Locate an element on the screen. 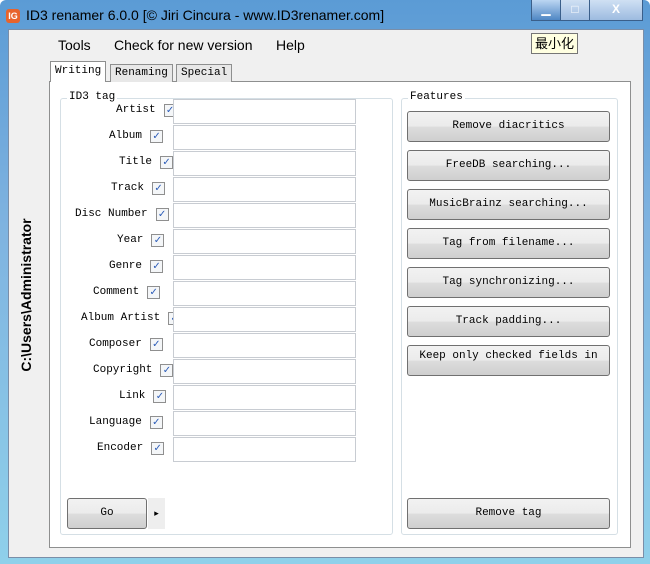 Image resolution: width=650 pixels, height=564 pixels. menu-tools: Tools is located at coordinates (74, 45).